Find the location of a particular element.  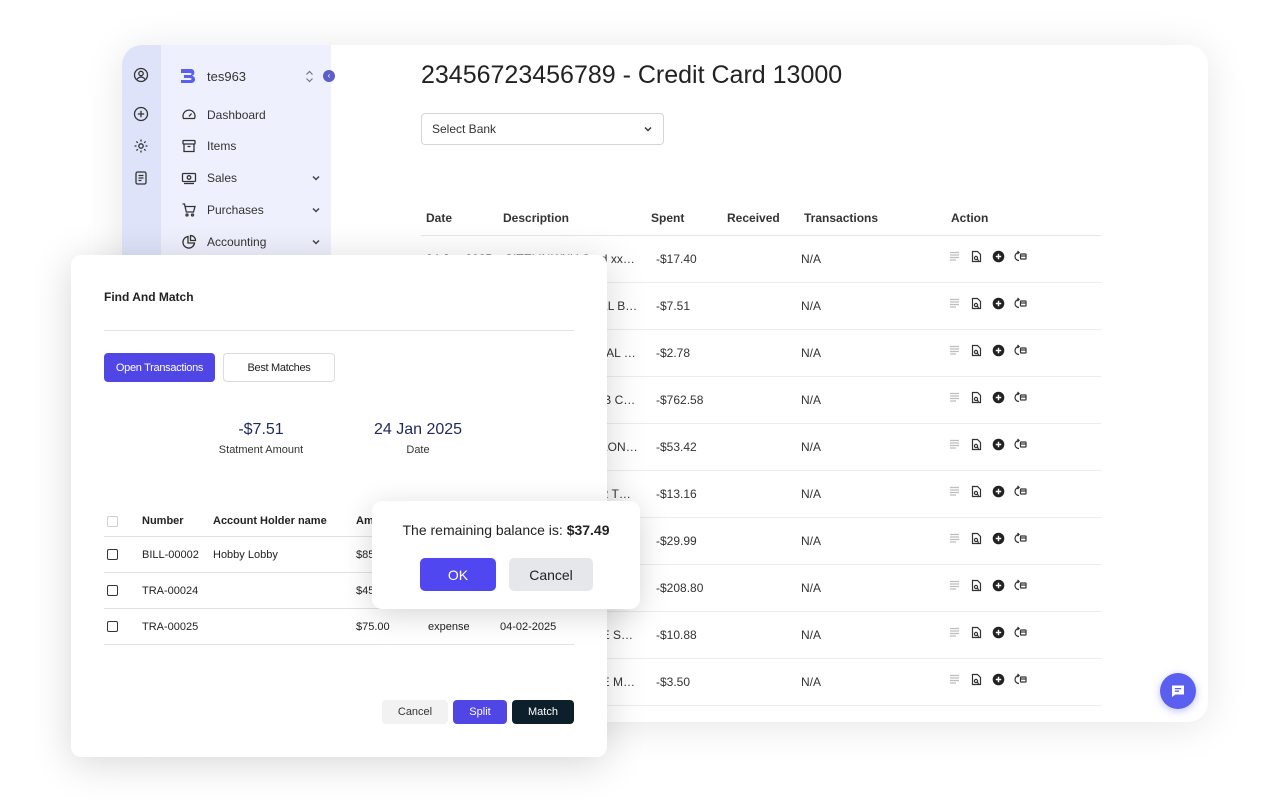

row-date: 04-02-2025 is located at coordinates (528, 627).